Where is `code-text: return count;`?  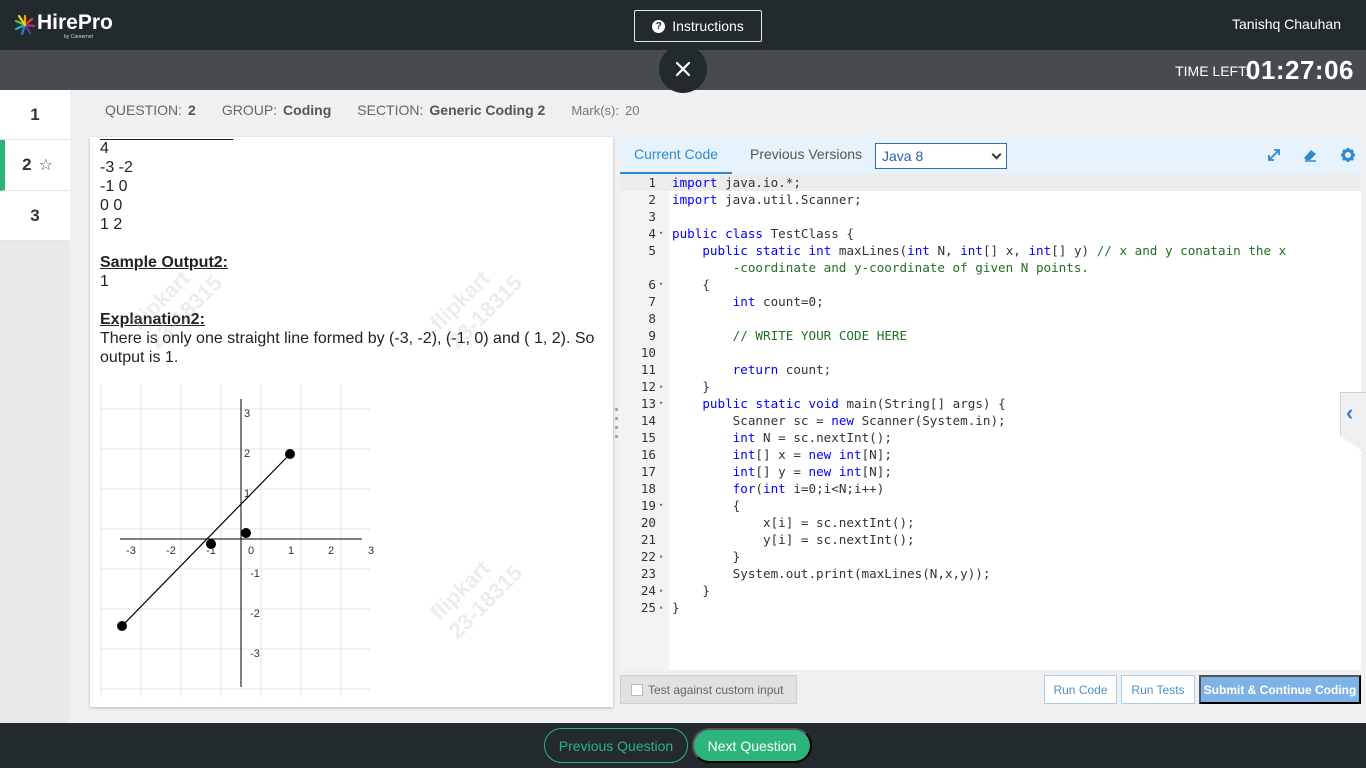 code-text: return count; is located at coordinates (782, 369).